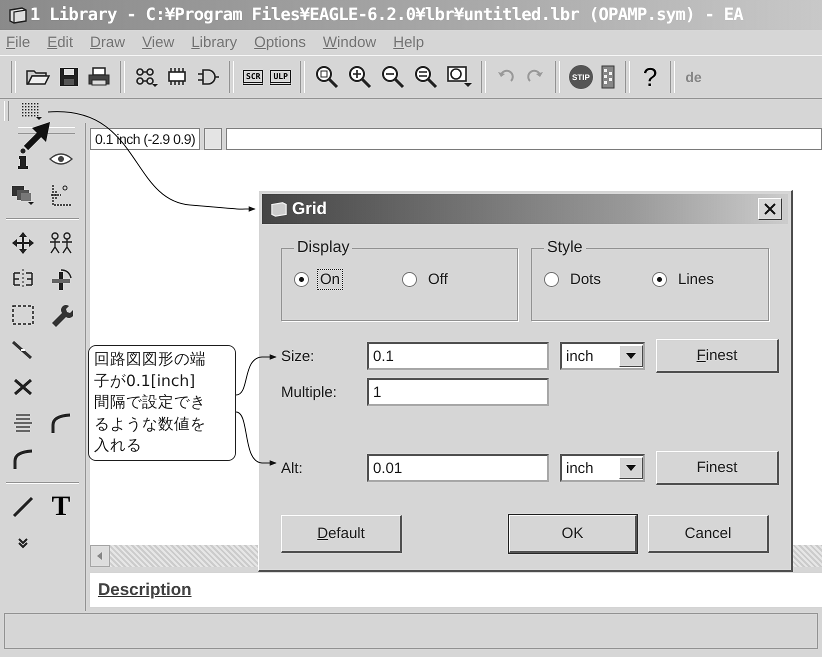 This screenshot has height=657, width=822. What do you see at coordinates (693, 77) in the screenshot?
I see `toolbar-text: de` at bounding box center [693, 77].